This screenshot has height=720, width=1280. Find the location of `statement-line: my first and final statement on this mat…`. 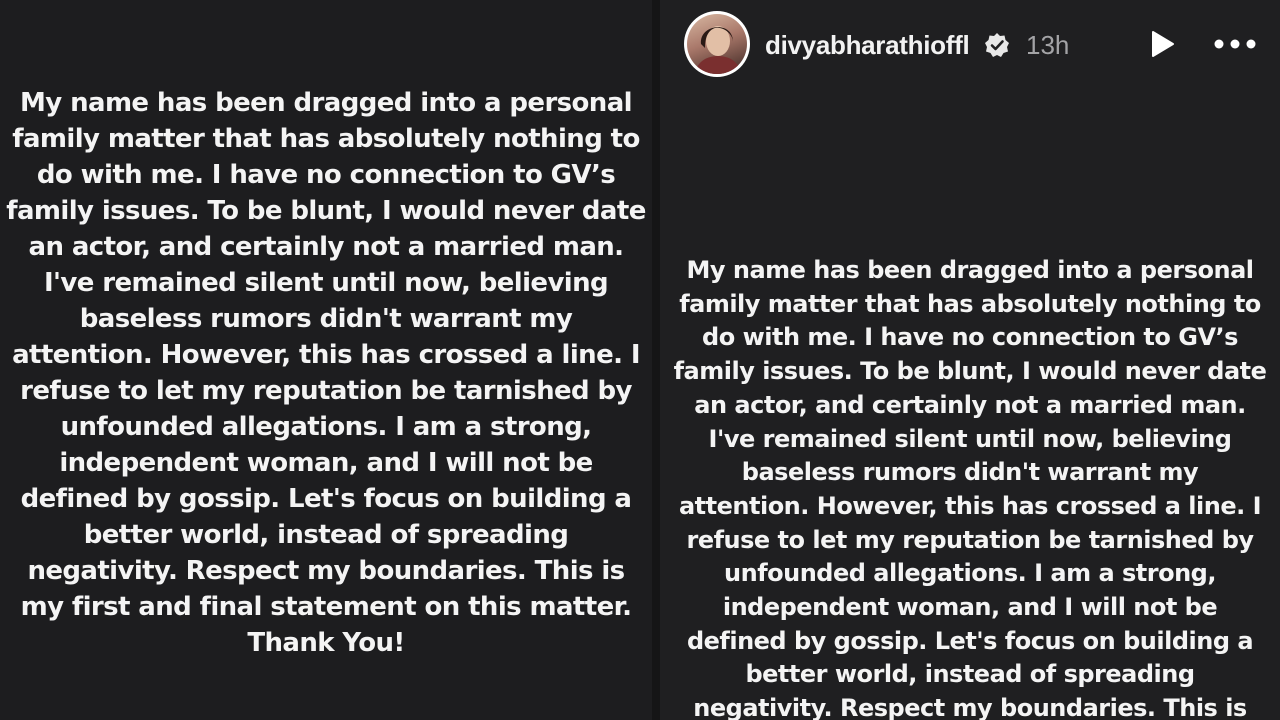

statement-line: my first and final statement on this mat… is located at coordinates (326, 607).